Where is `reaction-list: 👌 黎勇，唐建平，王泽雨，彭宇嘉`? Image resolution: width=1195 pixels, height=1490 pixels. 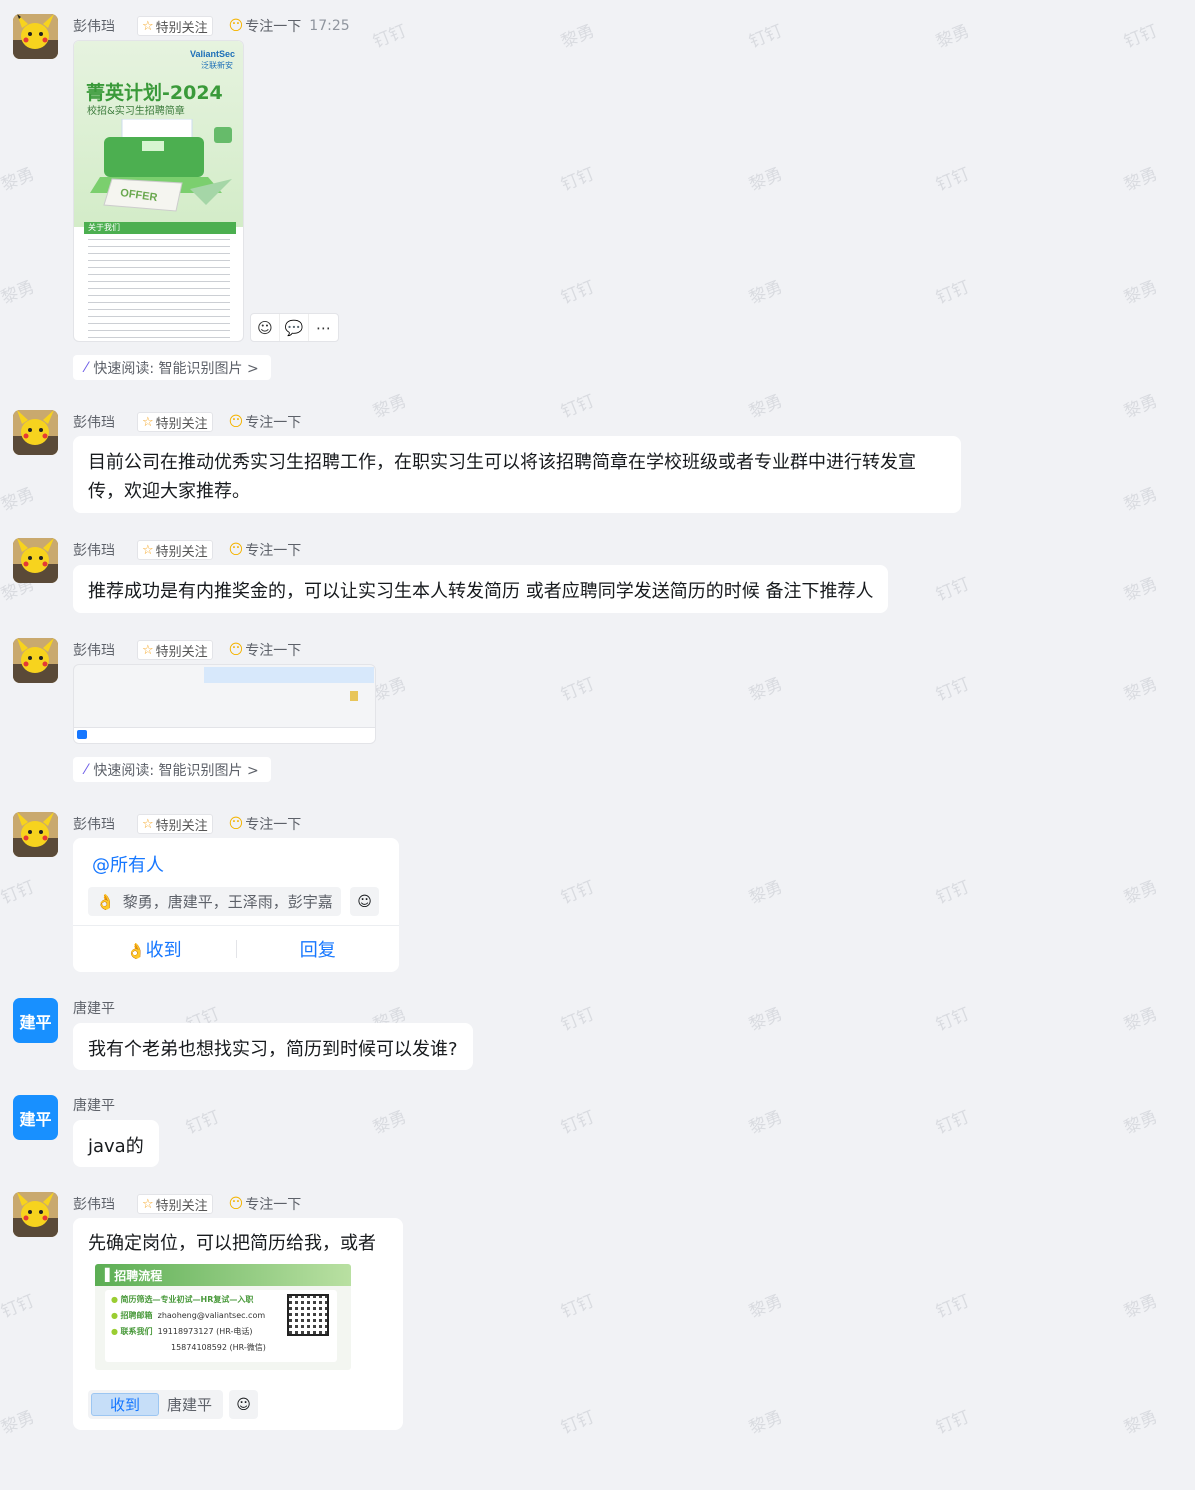
reaction-list: 👌 黎勇，唐建平，王泽雨，彭宇嘉 is located at coordinates (214, 901).